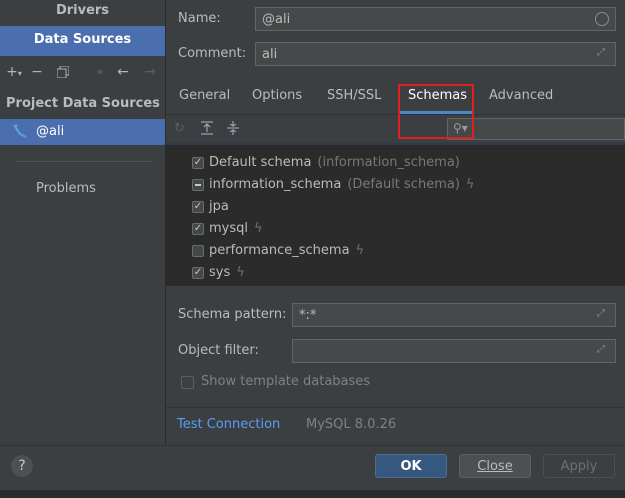 Image resolution: width=625 pixels, height=498 pixels. What do you see at coordinates (260, 162) in the screenshot?
I see `schema-name: Default schema` at bounding box center [260, 162].